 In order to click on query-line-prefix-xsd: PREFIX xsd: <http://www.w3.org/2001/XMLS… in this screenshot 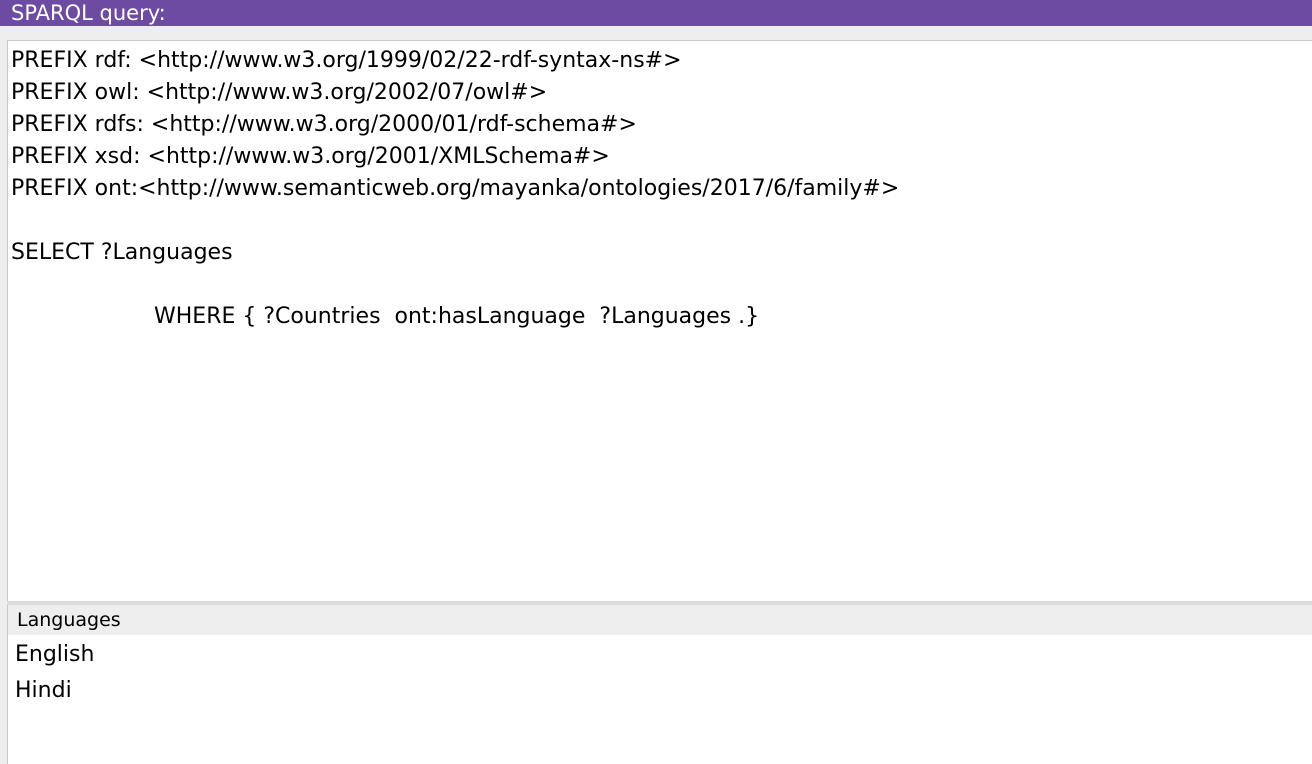, I will do `click(310, 156)`.